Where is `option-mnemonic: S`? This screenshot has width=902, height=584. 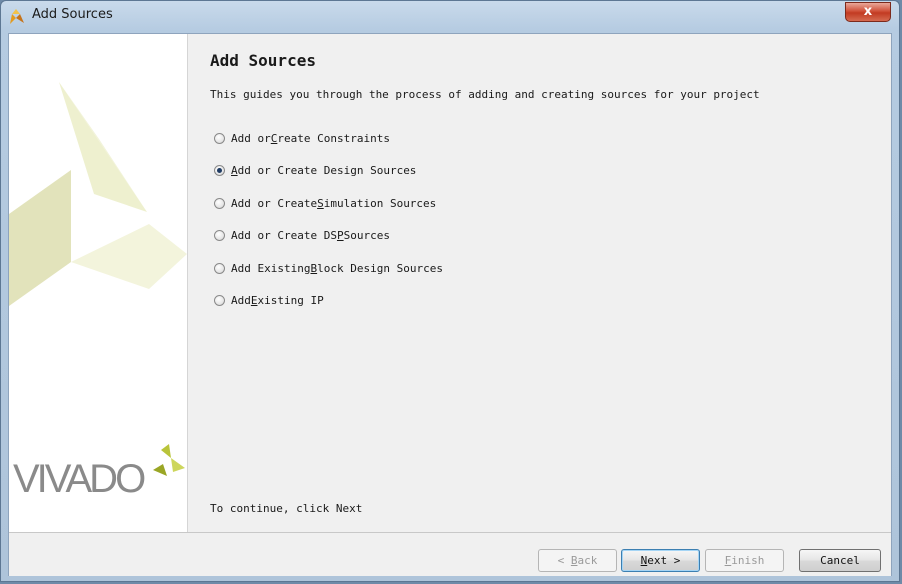 option-mnemonic: S is located at coordinates (320, 203).